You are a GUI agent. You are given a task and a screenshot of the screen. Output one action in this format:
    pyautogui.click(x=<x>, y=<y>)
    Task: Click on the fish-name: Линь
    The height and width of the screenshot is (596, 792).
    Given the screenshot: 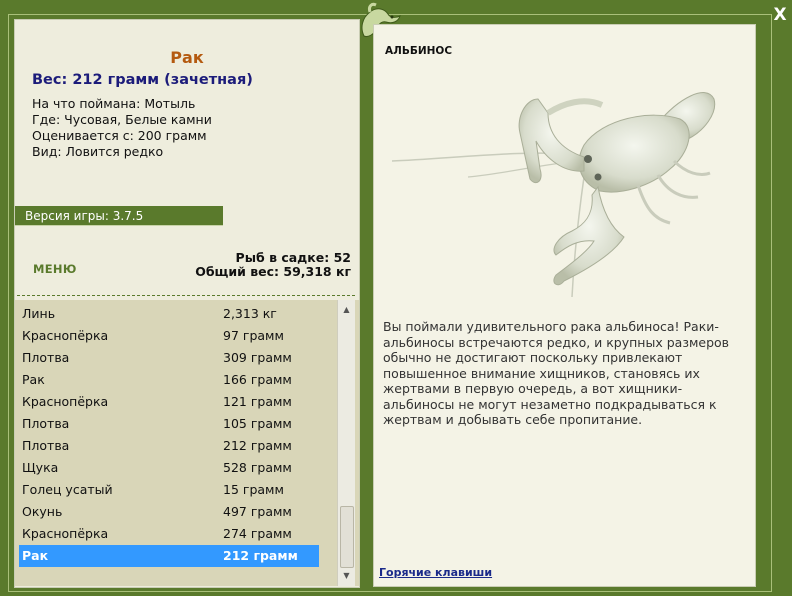 What is the action you would take?
    pyautogui.click(x=39, y=313)
    